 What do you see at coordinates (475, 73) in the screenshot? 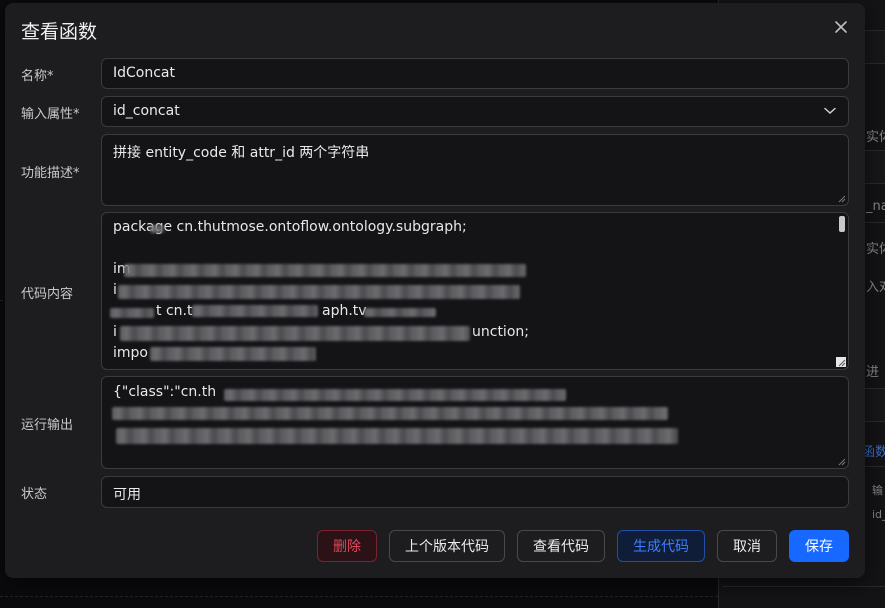
I see `name-input: IdConcat` at bounding box center [475, 73].